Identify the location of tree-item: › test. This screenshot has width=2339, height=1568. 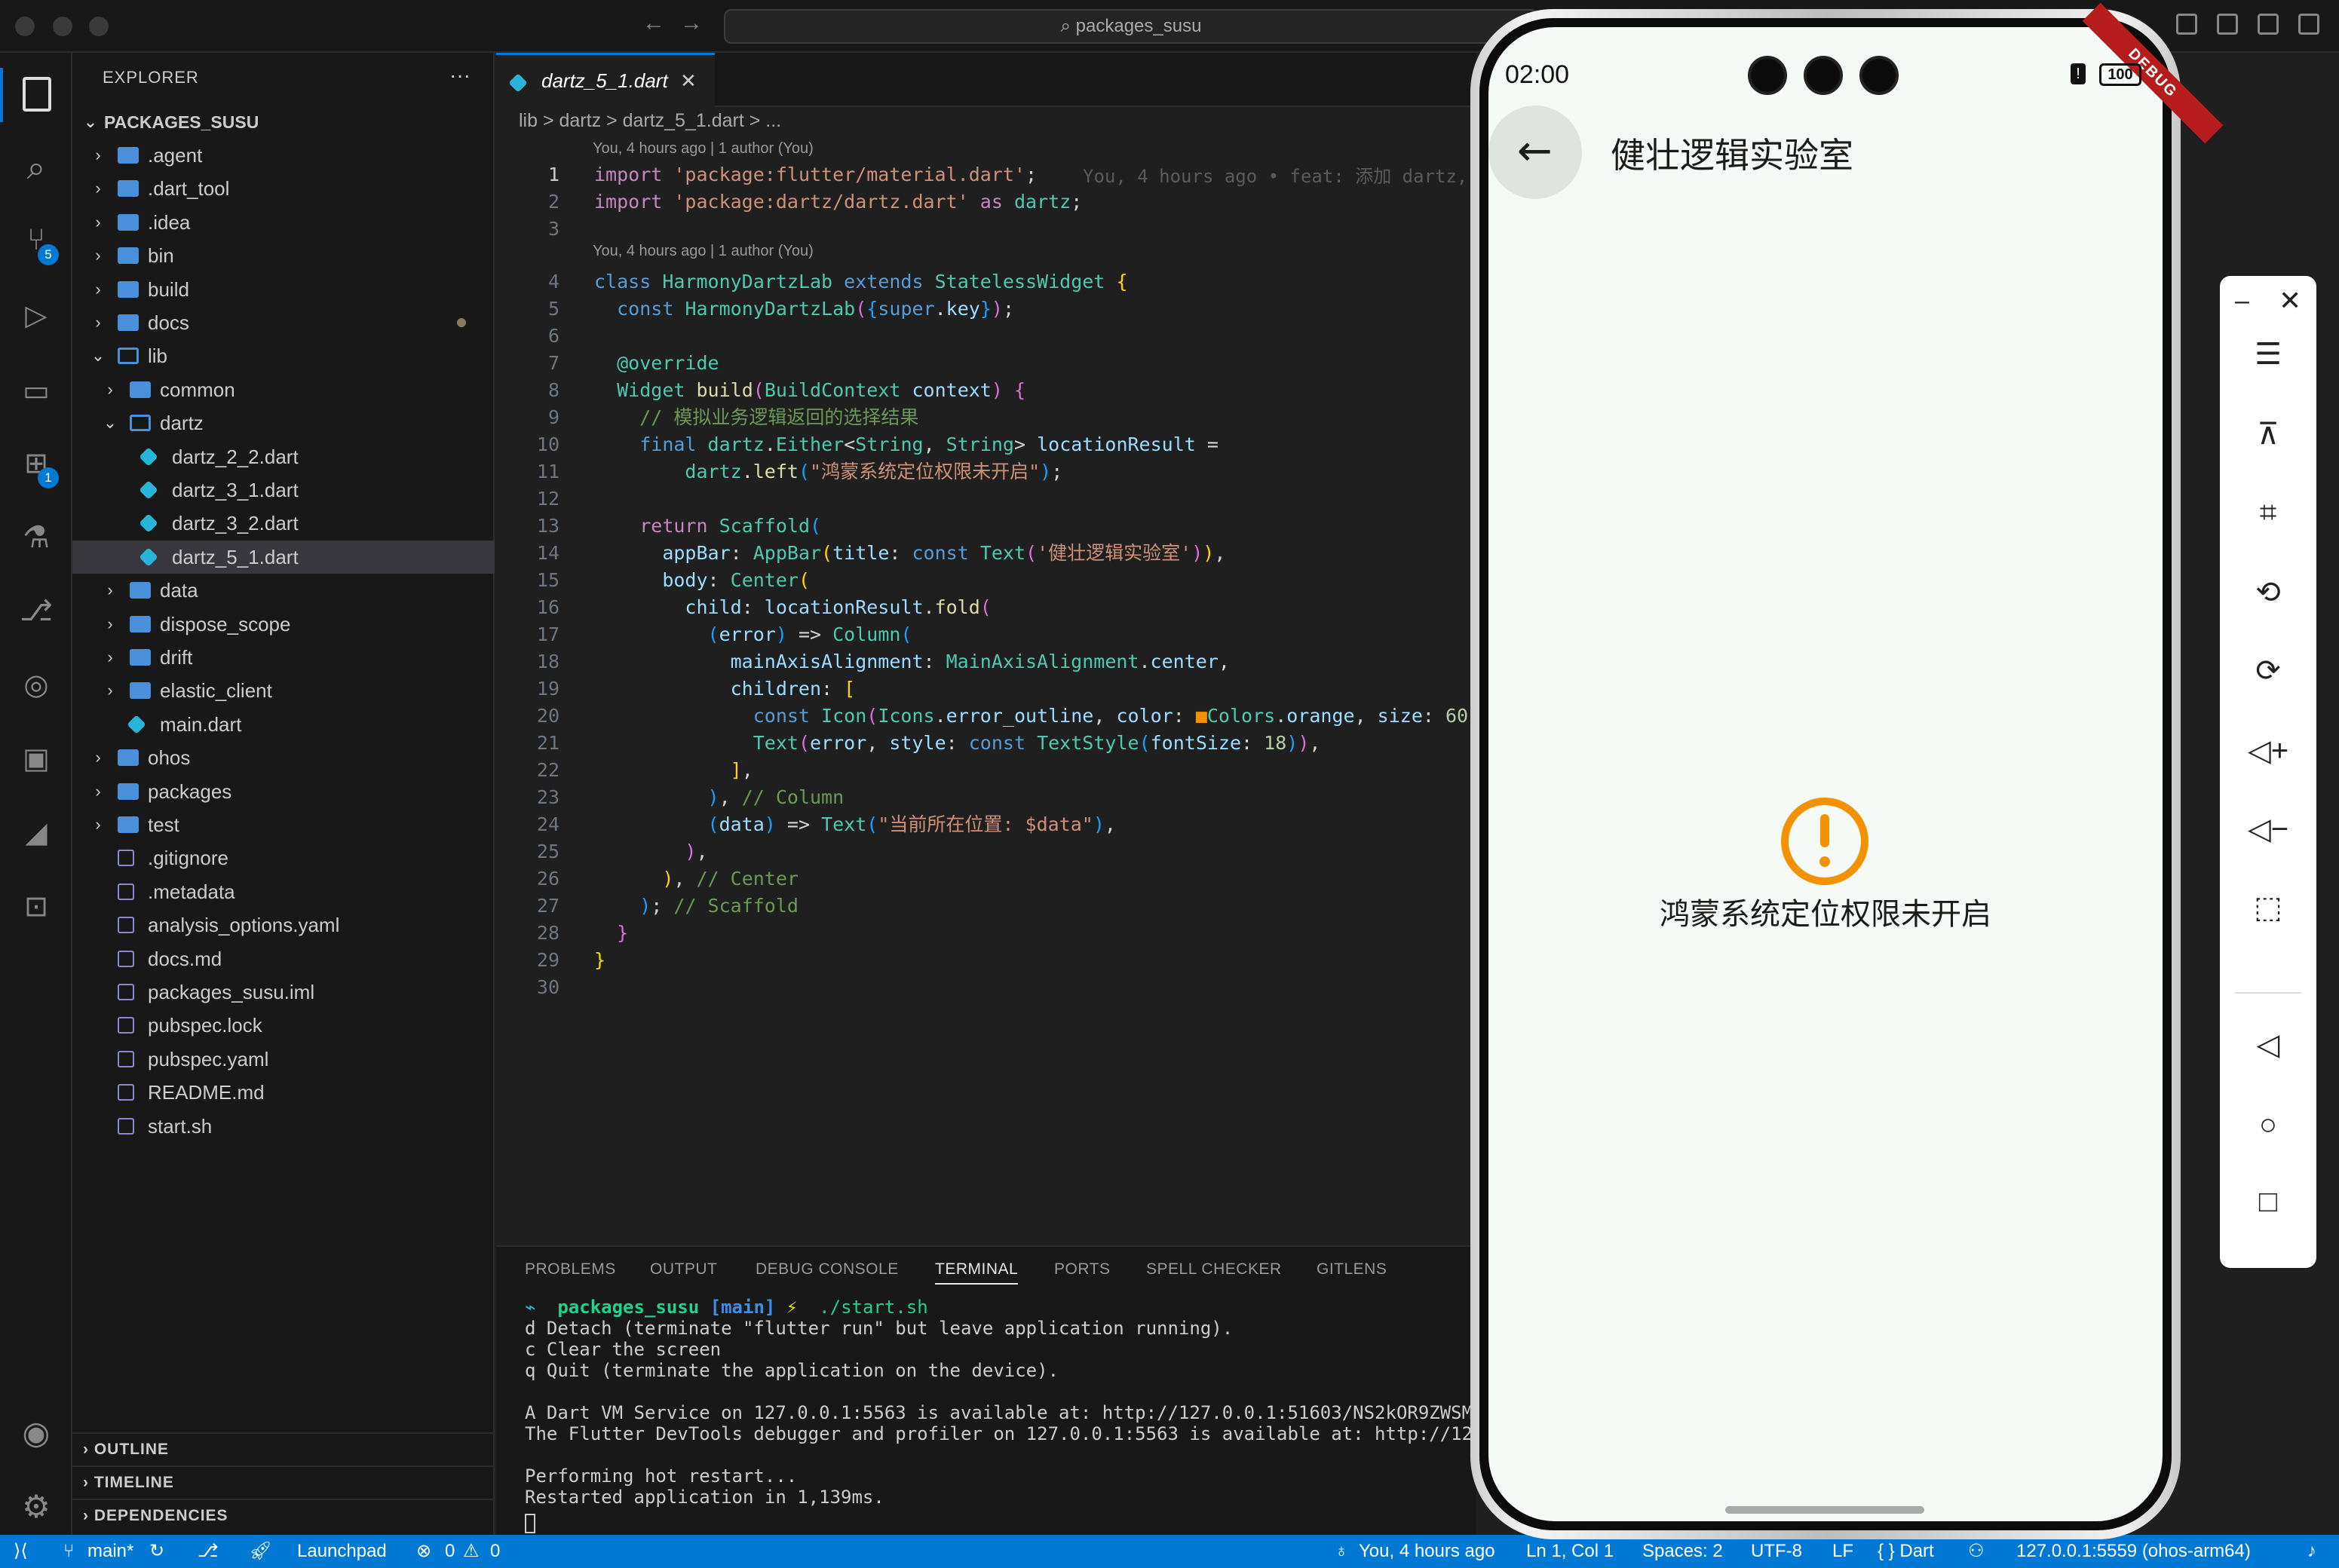
(283, 824).